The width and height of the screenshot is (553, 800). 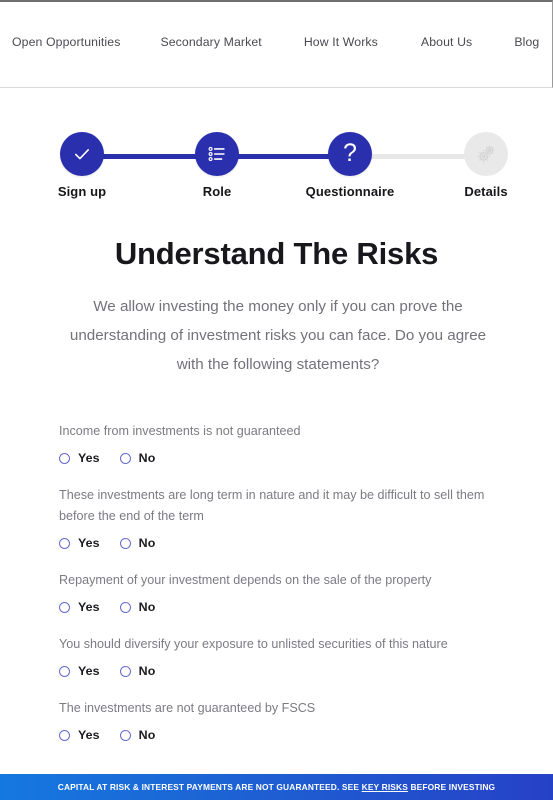 What do you see at coordinates (486, 191) in the screenshot?
I see `stepper-label-details: Details` at bounding box center [486, 191].